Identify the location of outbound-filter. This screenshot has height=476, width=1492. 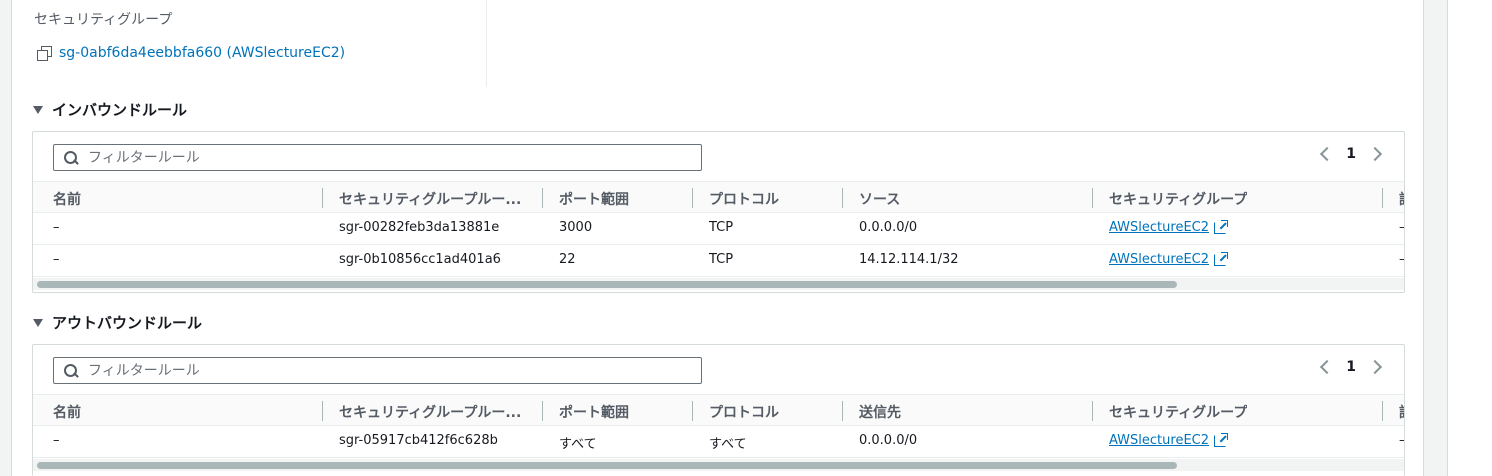
(377, 370).